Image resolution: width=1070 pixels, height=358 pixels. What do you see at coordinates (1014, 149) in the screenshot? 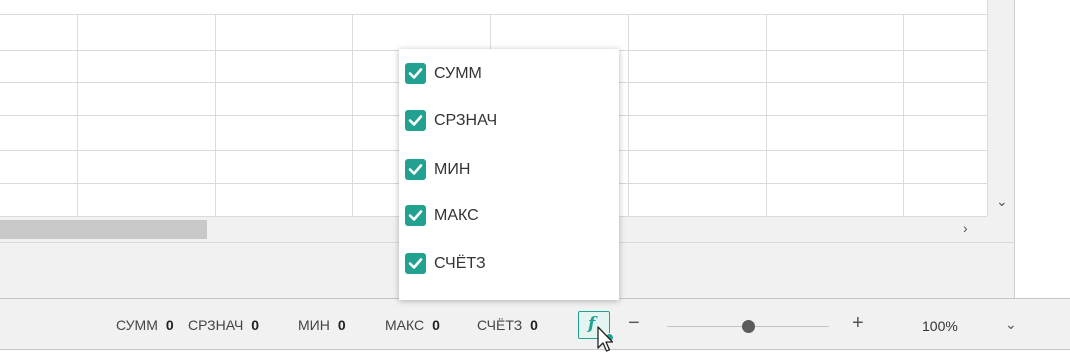
I see `window-edge` at bounding box center [1014, 149].